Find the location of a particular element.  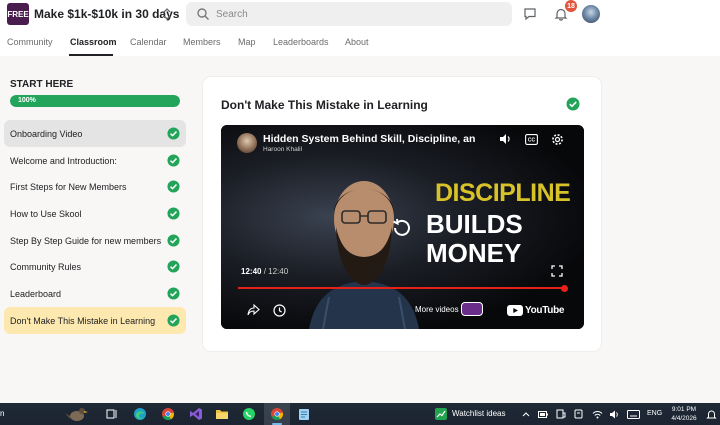

thumbnail-text-discipline: DISCIPLINE is located at coordinates (503, 193).